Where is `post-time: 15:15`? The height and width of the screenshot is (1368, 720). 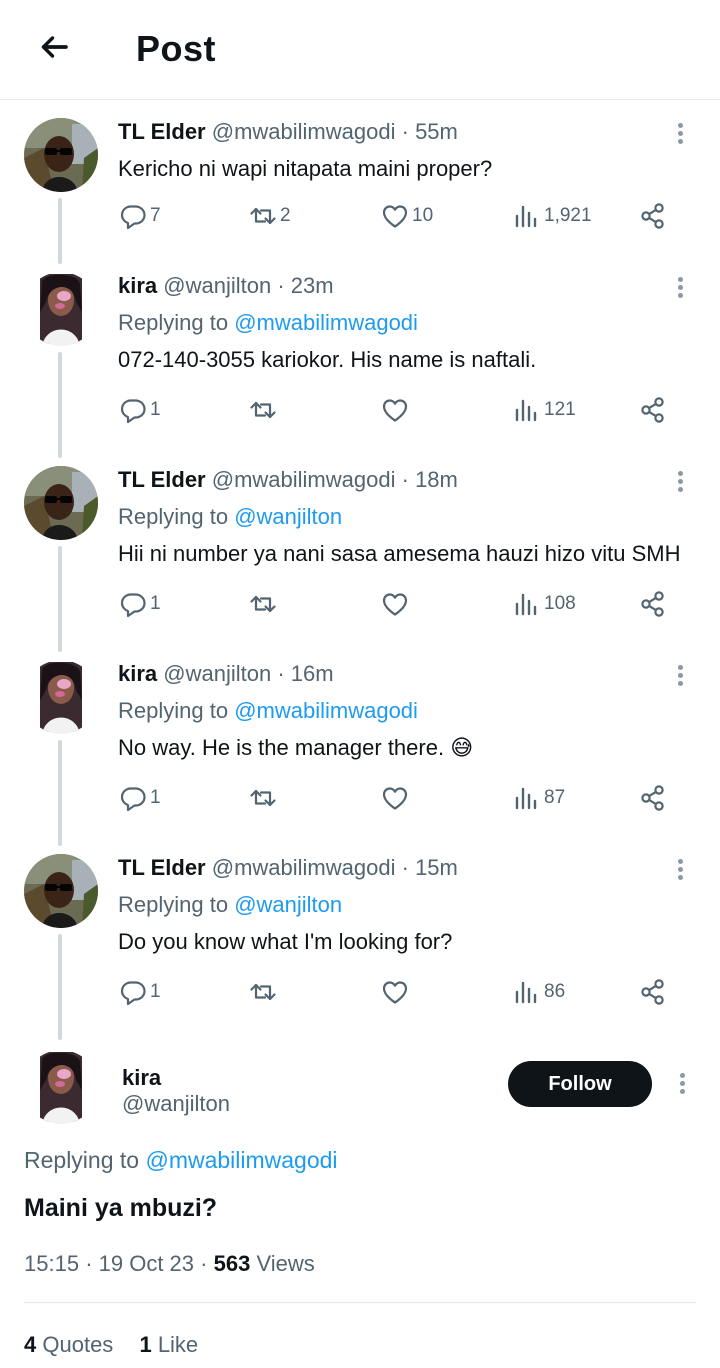 post-time: 15:15 is located at coordinates (51, 1263).